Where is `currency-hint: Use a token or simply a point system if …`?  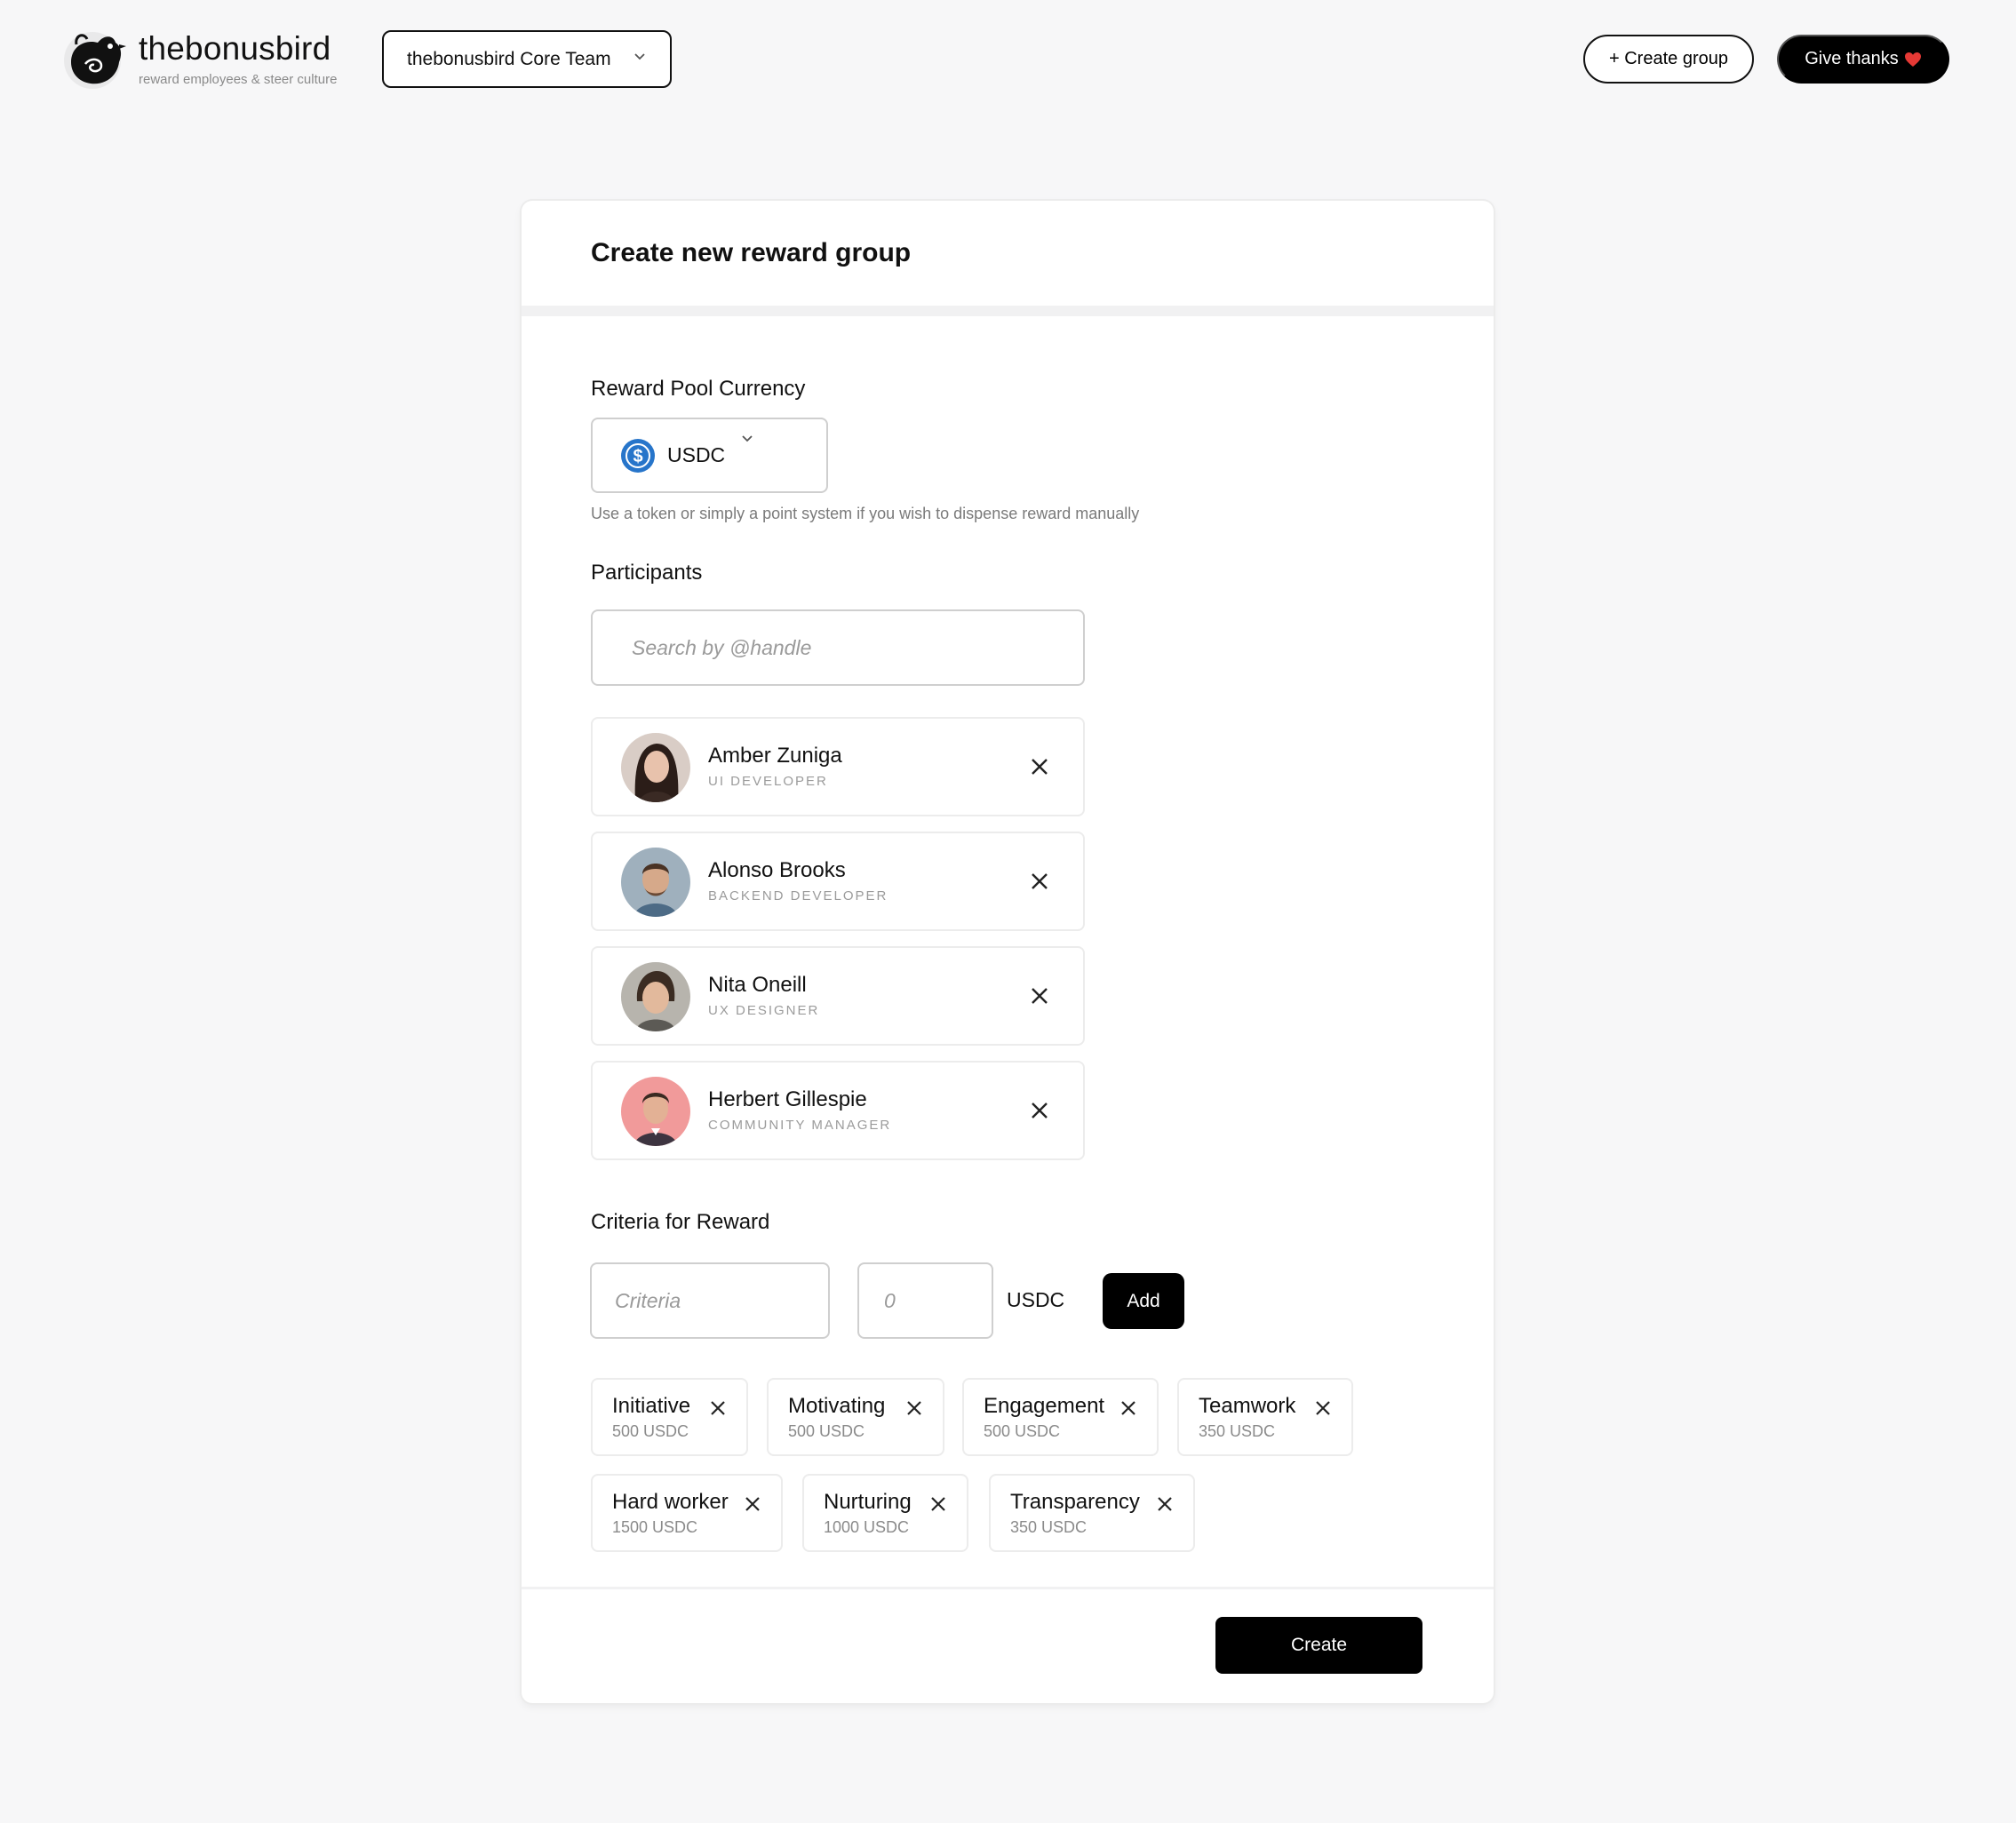
currency-hint: Use a token or simply a point system if … is located at coordinates (866, 513).